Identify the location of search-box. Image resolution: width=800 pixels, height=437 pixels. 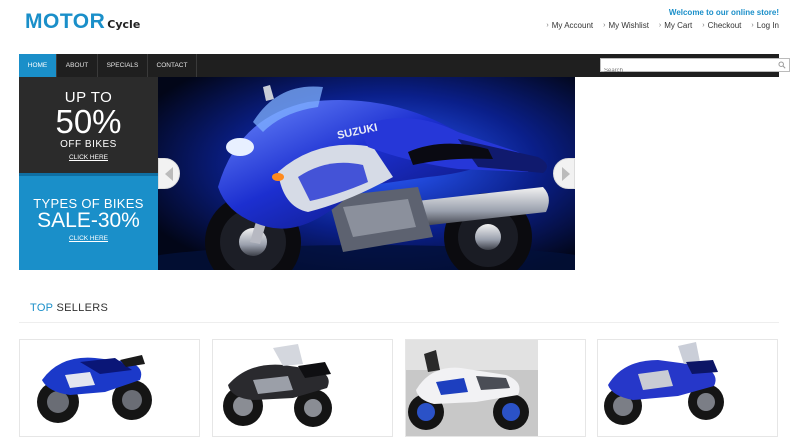
(695, 67).